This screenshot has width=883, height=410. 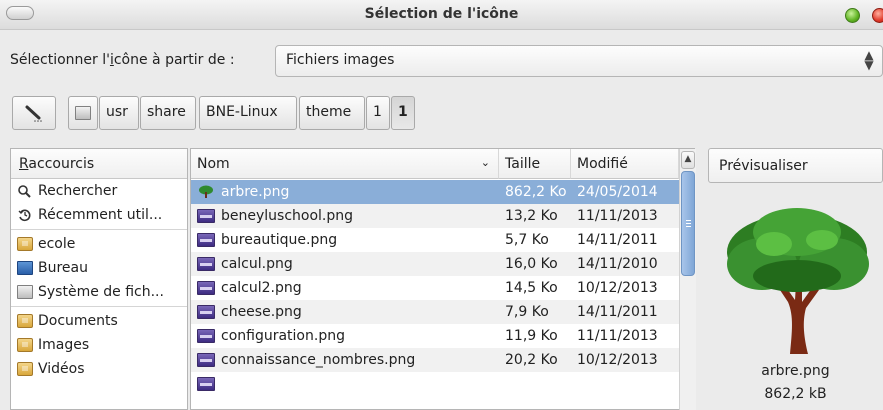 What do you see at coordinates (531, 360) in the screenshot?
I see `file-size: 20,2 Ko` at bounding box center [531, 360].